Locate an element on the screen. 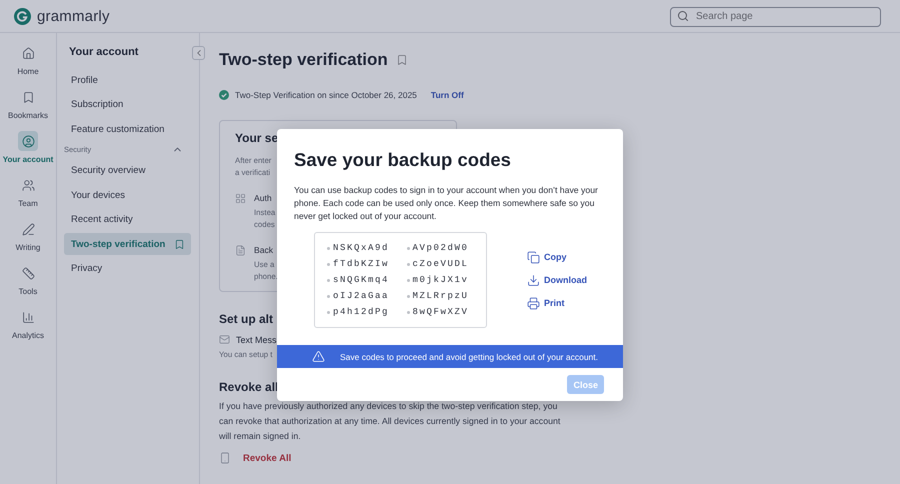  backup-code: oIJ2aGaa is located at coordinates (366, 296).